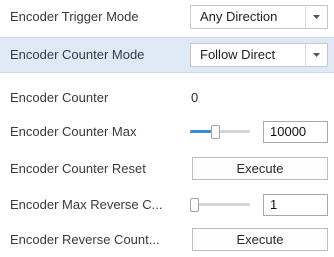 This screenshot has height=257, width=334. Describe the element at coordinates (167, 240) in the screenshot. I see `property-row-encoder-reverse-counter-reset: Encoder Reverse Count... Execute` at that location.